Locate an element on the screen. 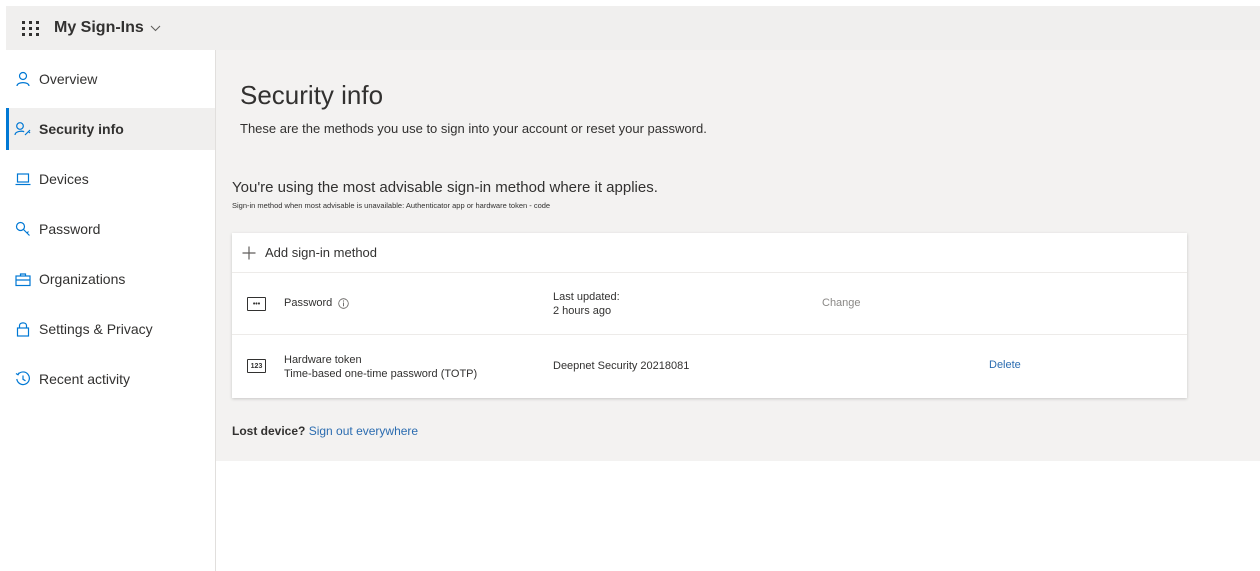 The image size is (1260, 571). laptop-icon is located at coordinates (23, 179).